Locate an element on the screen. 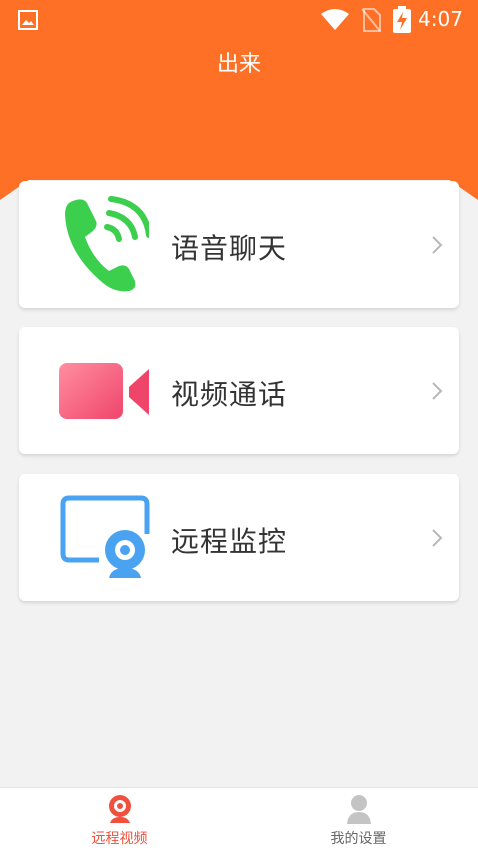 This screenshot has height=850, width=478. remote-monitor-label: 远程监控 is located at coordinates (229, 541).